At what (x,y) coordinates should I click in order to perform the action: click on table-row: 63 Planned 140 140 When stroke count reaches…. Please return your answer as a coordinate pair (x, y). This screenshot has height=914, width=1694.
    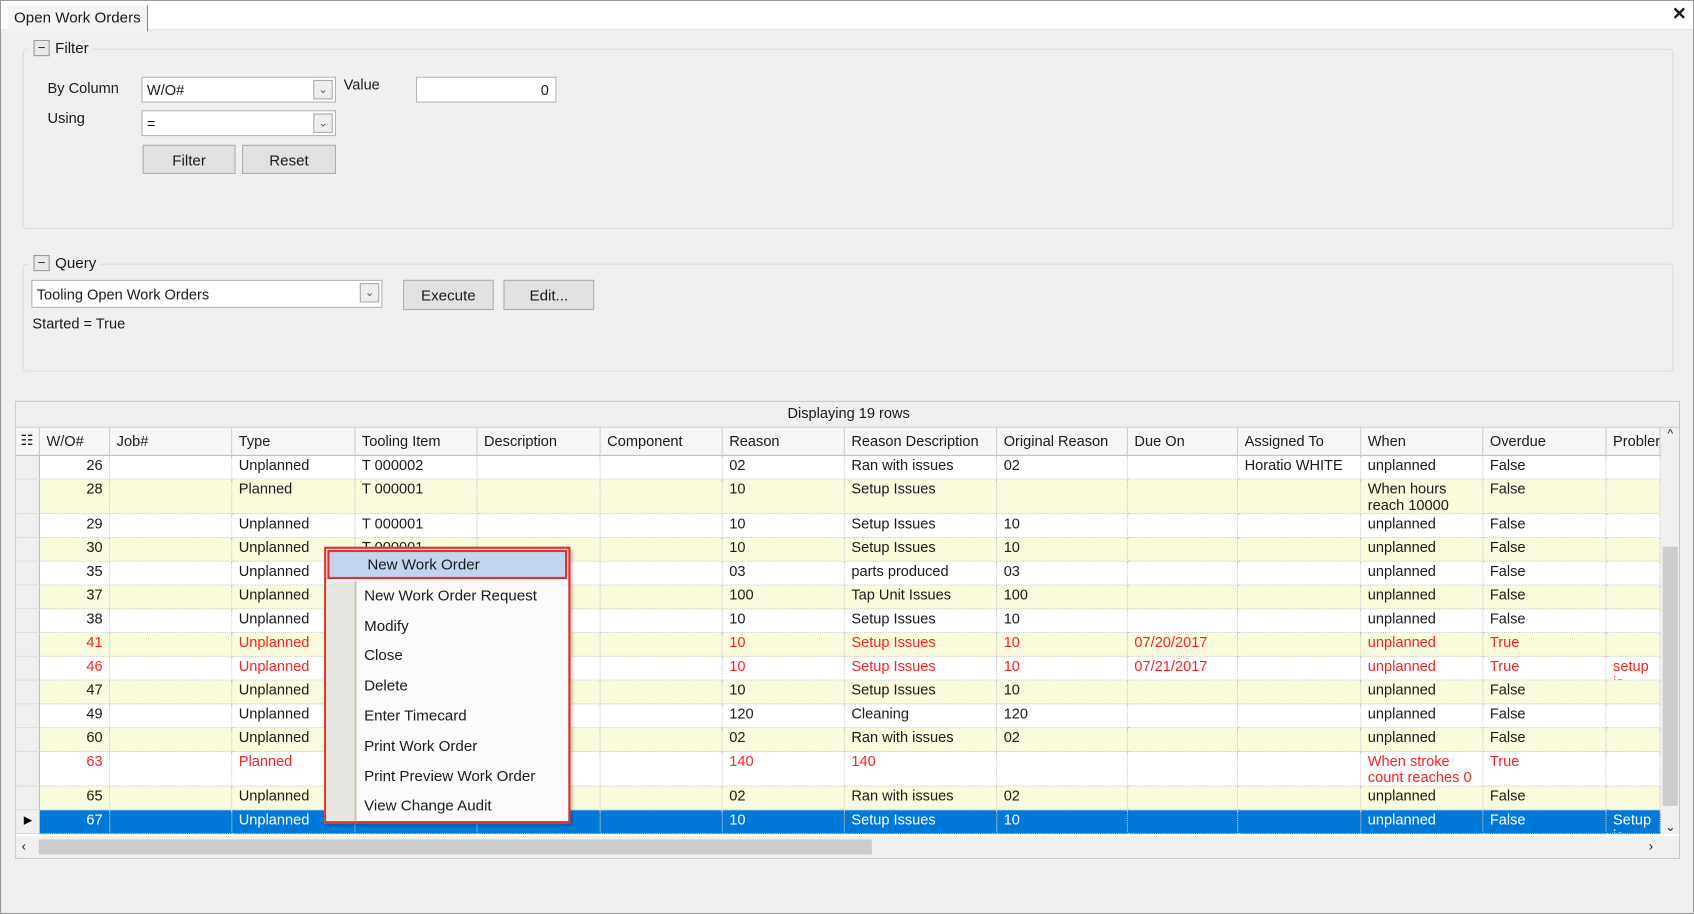
    Looking at the image, I should click on (838, 769).